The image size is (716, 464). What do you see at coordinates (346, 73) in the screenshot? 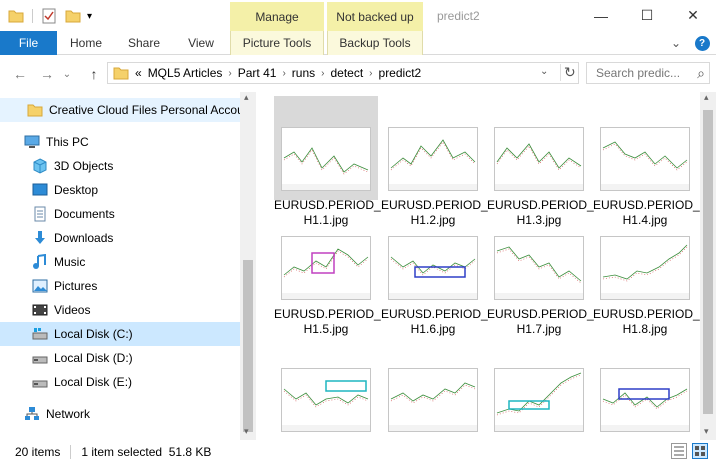
I see `breadcrumb-detect: detect` at bounding box center [346, 73].